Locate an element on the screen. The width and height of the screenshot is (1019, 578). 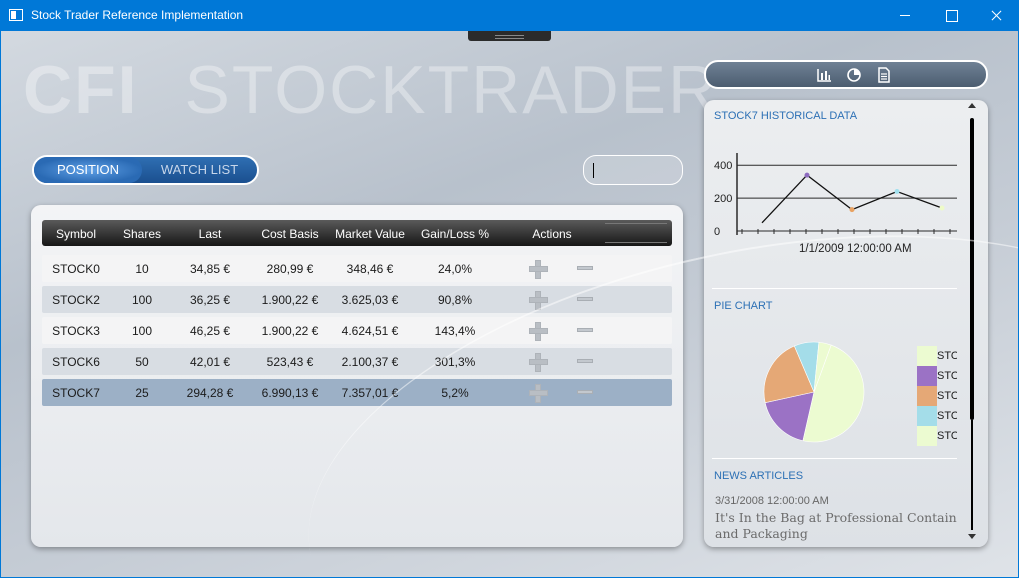
cell-cost-basis: 1.900,22 € is located at coordinates (290, 300).